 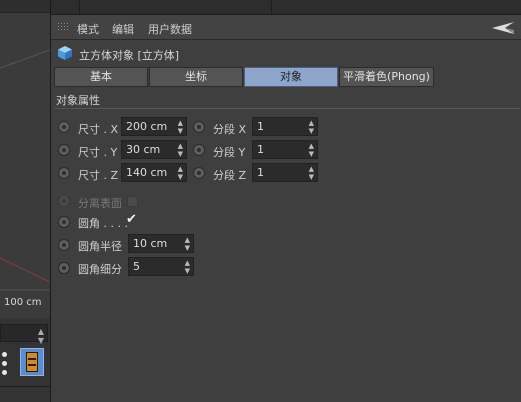 I want to click on anim-toggle-size-z, so click(x=64, y=173).